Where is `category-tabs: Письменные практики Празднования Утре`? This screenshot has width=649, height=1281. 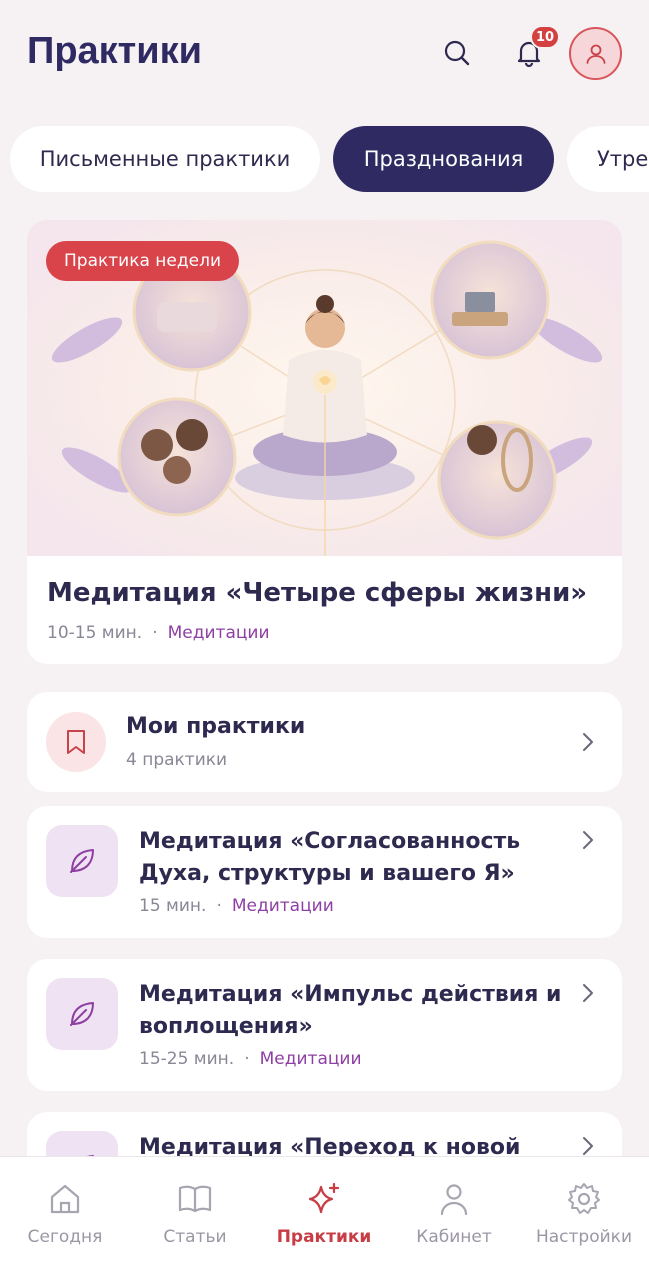
category-tabs: Письменные практики Празднования Утре is located at coordinates (324, 160).